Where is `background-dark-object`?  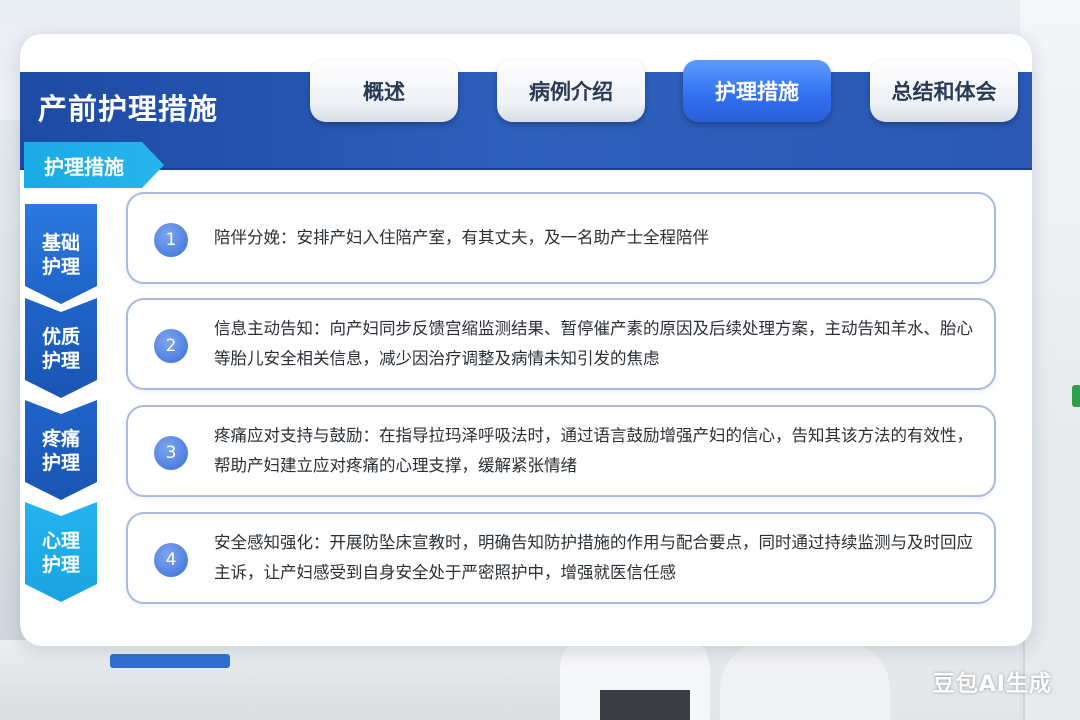 background-dark-object is located at coordinates (645, 705).